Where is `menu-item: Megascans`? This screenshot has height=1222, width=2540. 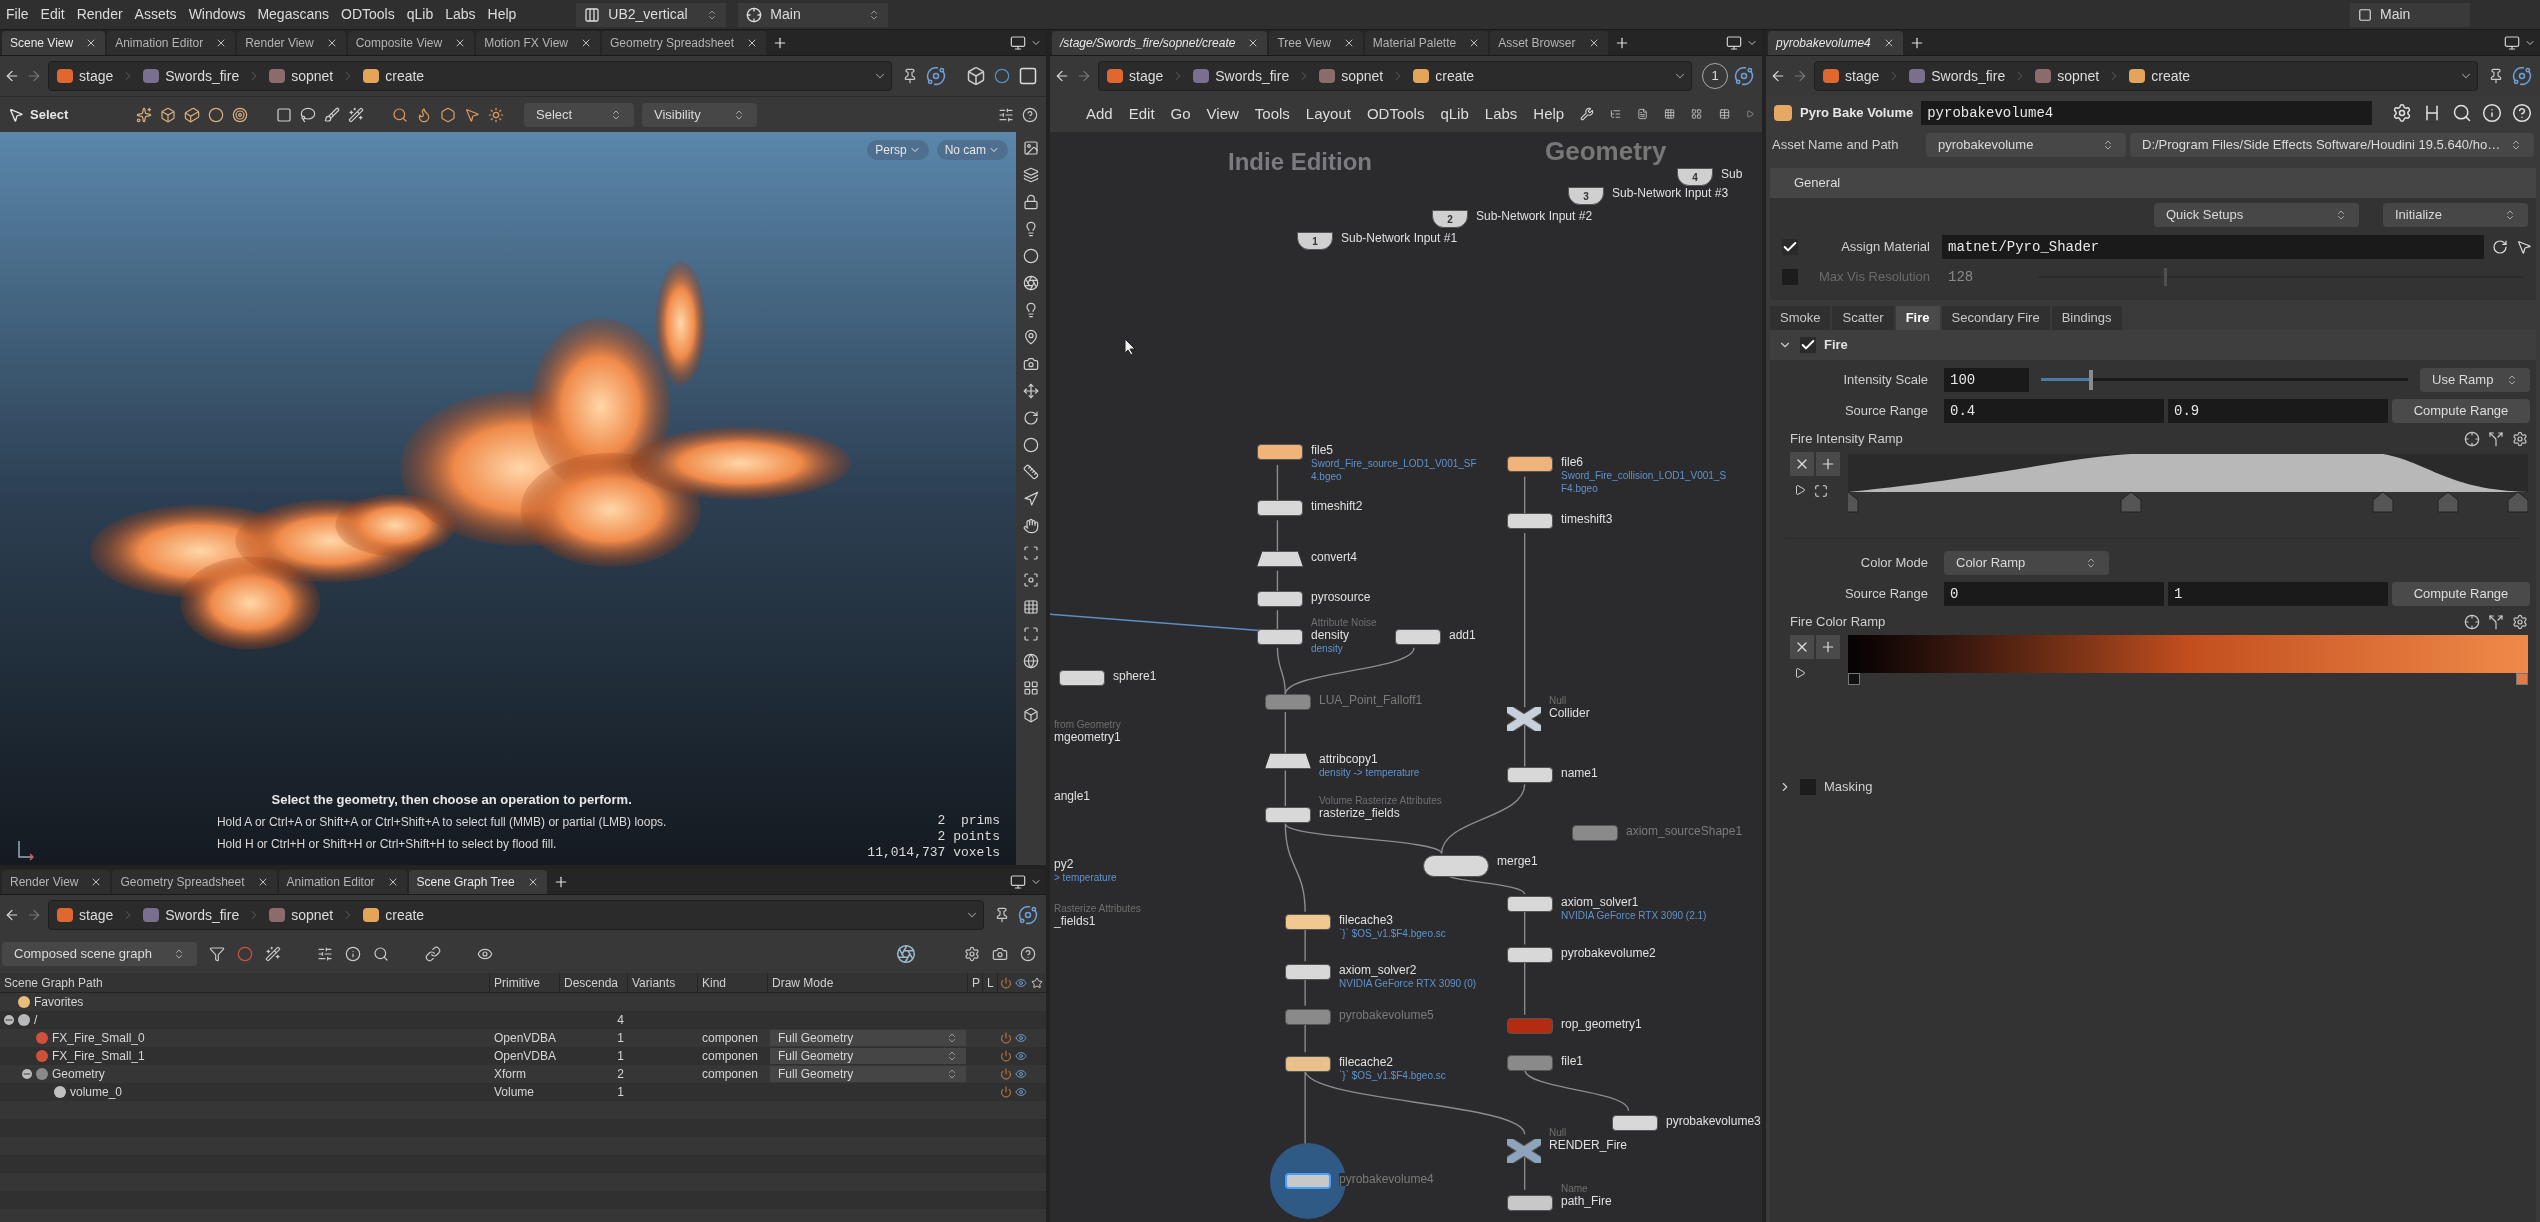 menu-item: Megascans is located at coordinates (293, 14).